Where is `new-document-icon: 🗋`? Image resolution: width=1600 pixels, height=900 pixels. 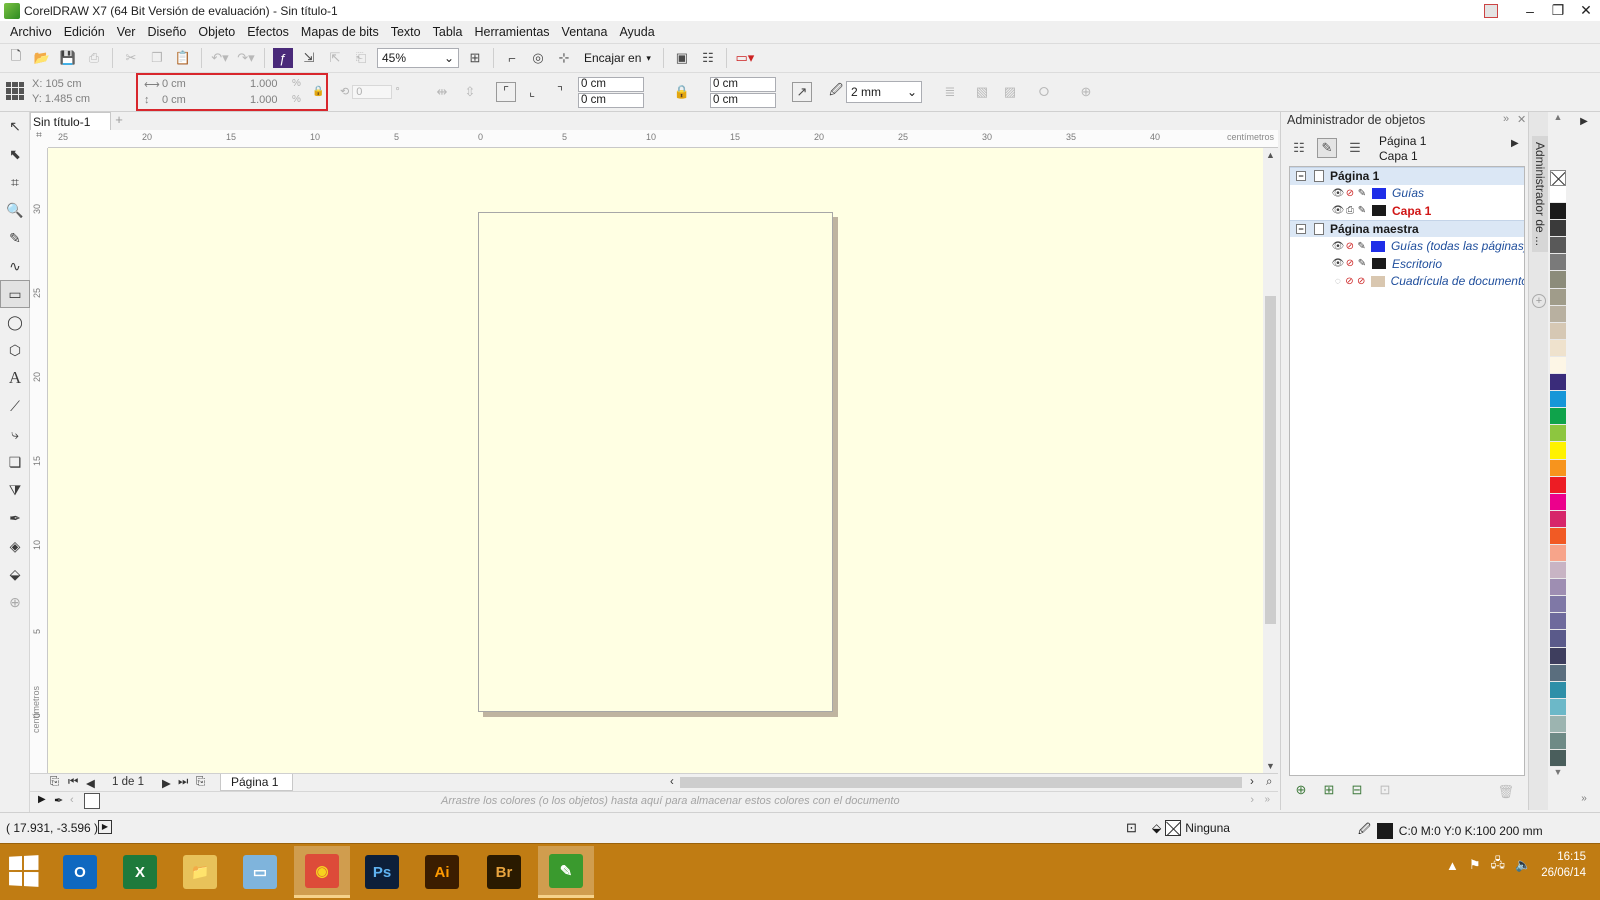
new-document-icon: 🗋 is located at coordinates (16, 58).